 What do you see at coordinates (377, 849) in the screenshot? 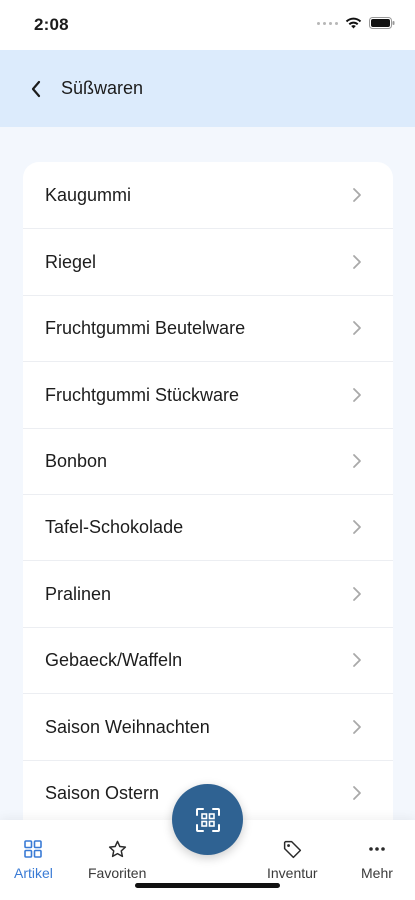
I see `more-icon` at bounding box center [377, 849].